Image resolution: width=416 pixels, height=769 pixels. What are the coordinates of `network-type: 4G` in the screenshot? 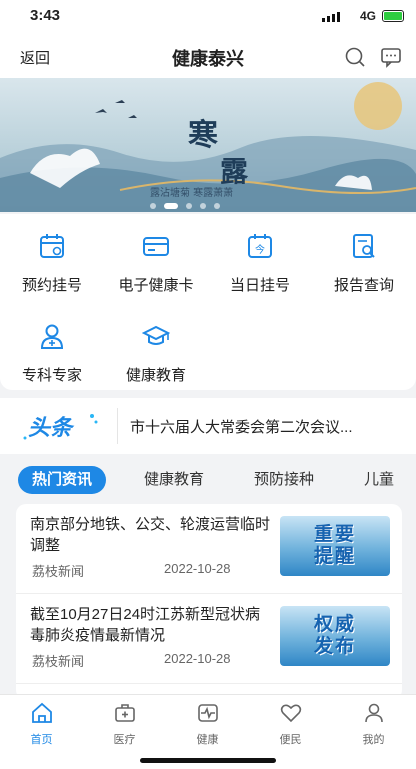 It's located at (367, 16).